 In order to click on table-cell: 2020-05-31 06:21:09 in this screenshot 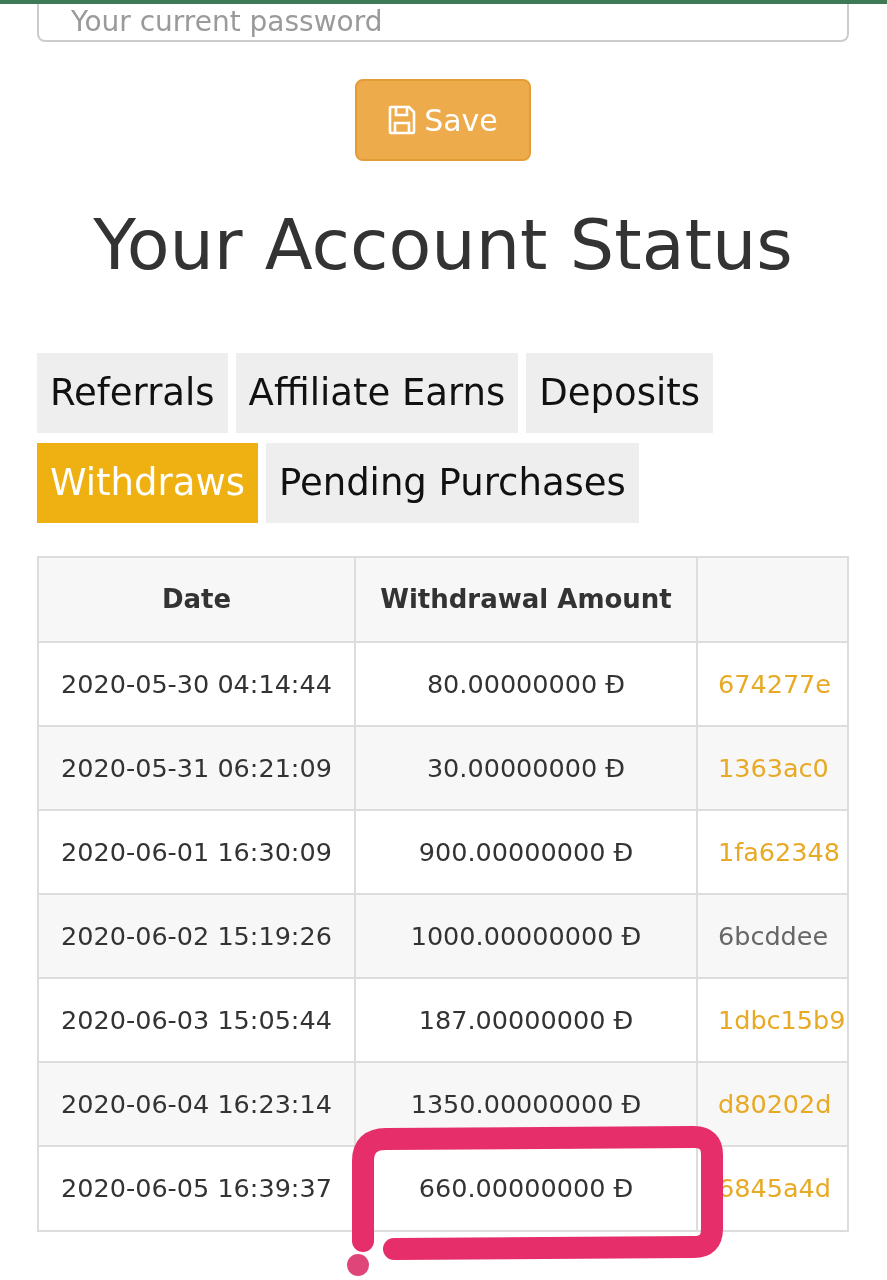, I will do `click(197, 768)`.